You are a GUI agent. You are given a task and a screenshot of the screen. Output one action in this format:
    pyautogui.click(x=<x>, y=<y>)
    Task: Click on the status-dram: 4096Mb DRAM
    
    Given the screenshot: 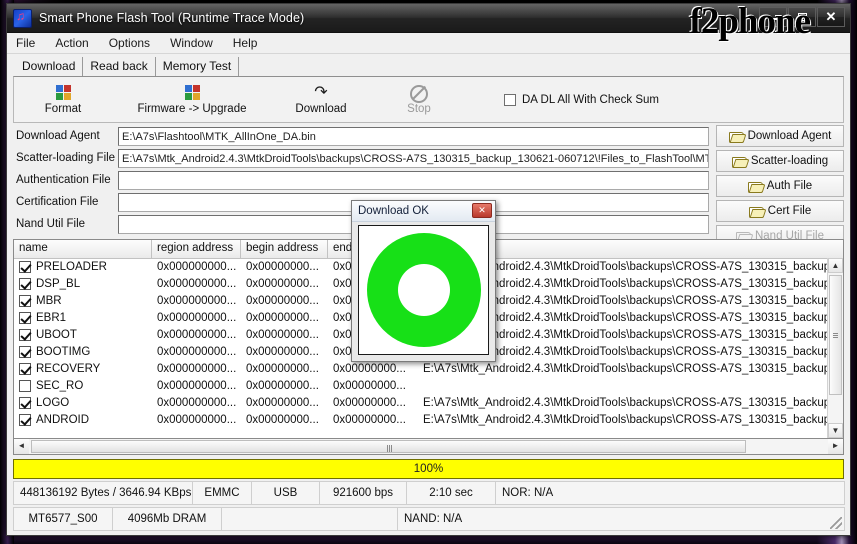 What is the action you would take?
    pyautogui.click(x=167, y=519)
    